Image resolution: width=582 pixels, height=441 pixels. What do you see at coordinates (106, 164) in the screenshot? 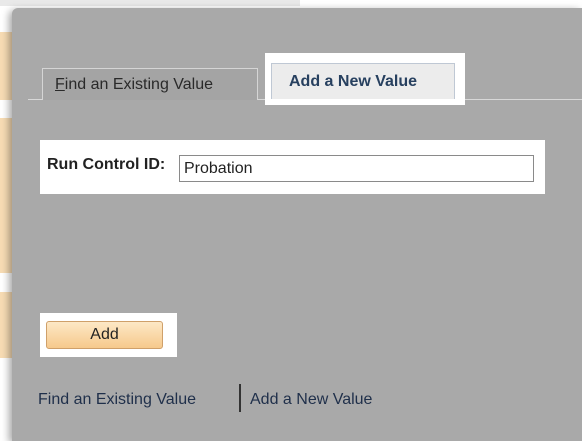
I see `run-control-label: Run Control ID:` at bounding box center [106, 164].